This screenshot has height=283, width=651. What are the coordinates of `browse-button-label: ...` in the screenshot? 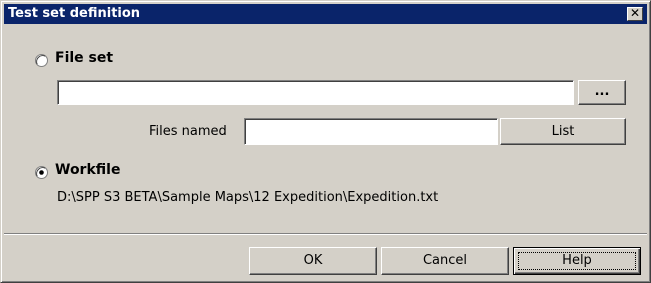 It's located at (602, 91).